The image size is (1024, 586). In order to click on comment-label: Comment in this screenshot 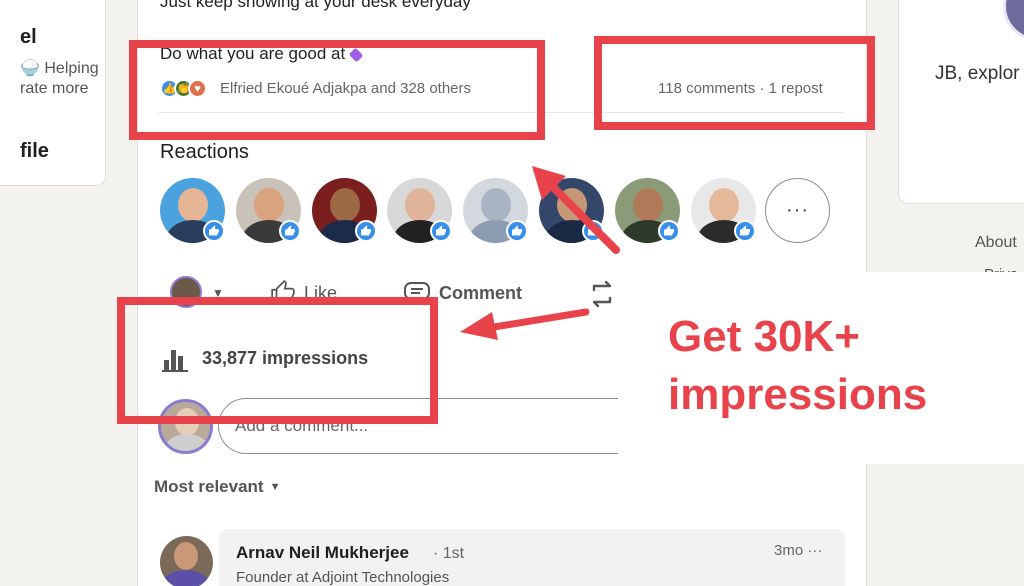, I will do `click(481, 292)`.